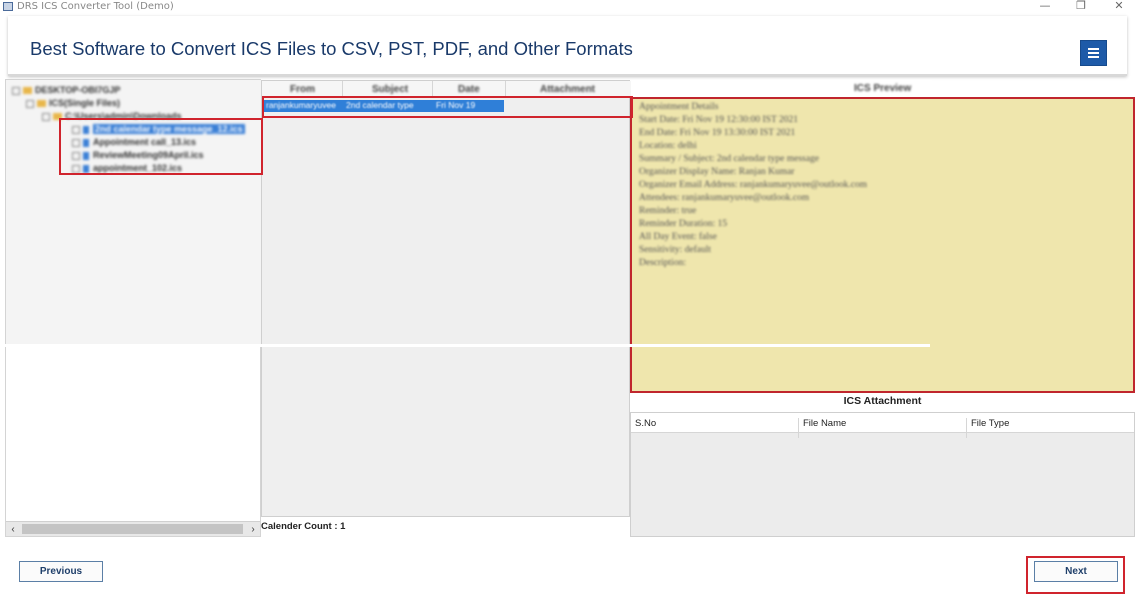 The width and height of the screenshot is (1135, 600). What do you see at coordinates (253, 529) in the screenshot?
I see `scroll-right-icon: ›` at bounding box center [253, 529].